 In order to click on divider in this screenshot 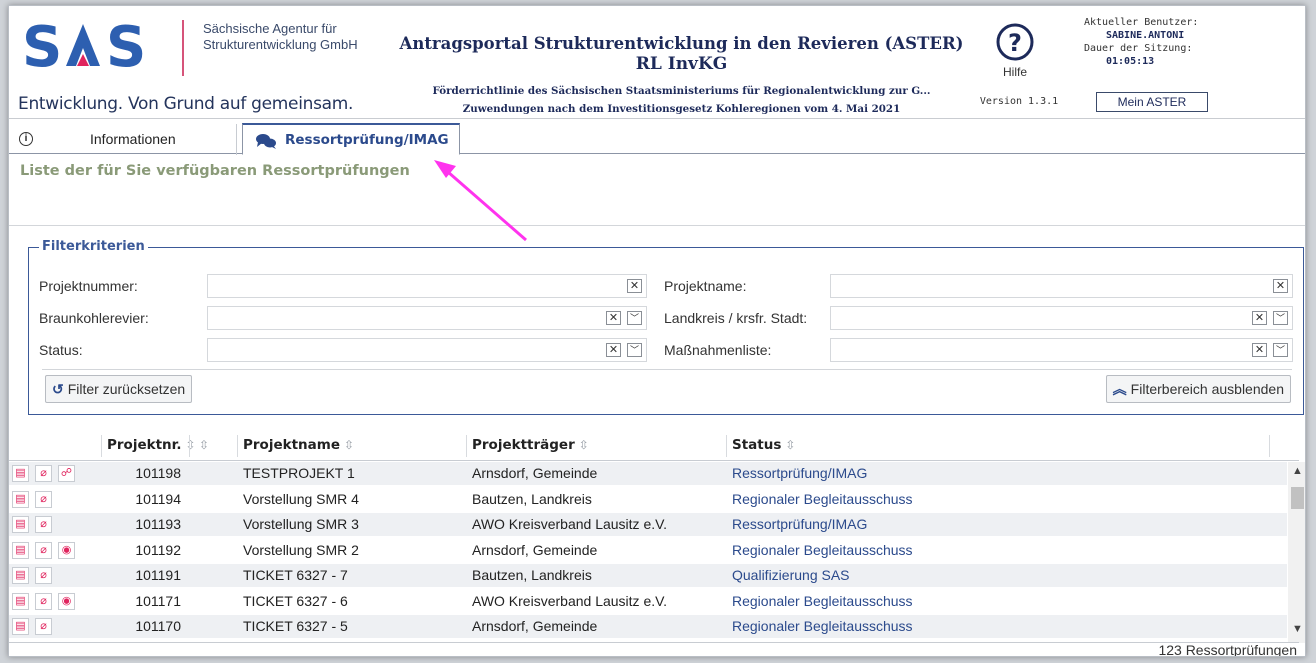, I will do `click(657, 225)`.